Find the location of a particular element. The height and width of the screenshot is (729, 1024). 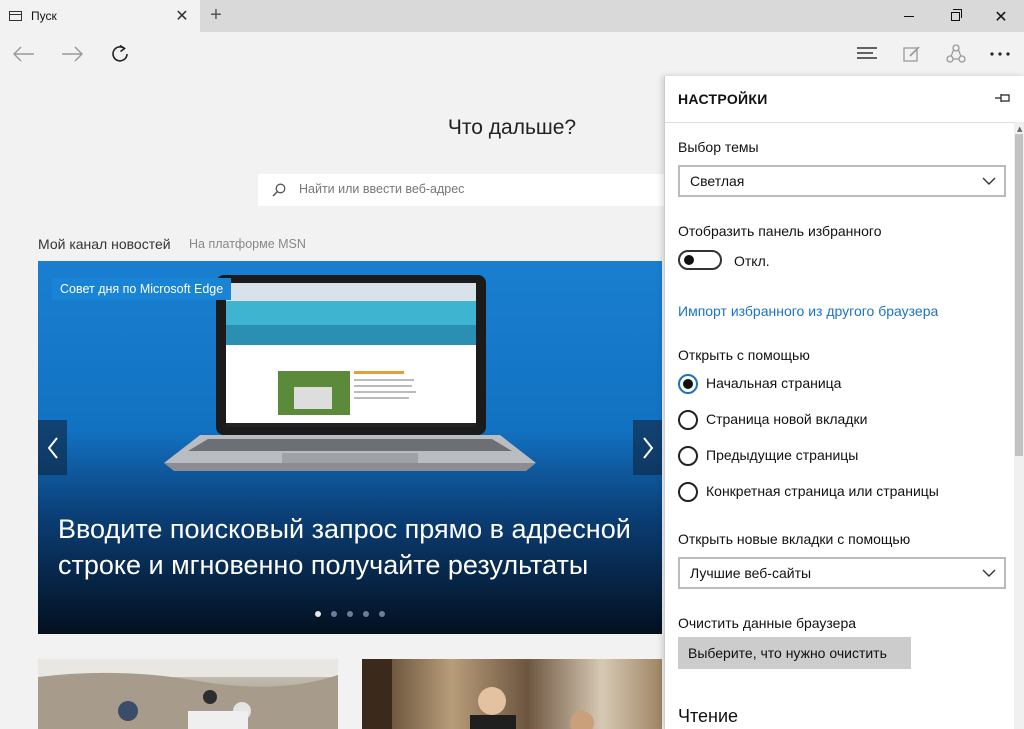

radio-label: Конкретная страница или страницы is located at coordinates (822, 491).